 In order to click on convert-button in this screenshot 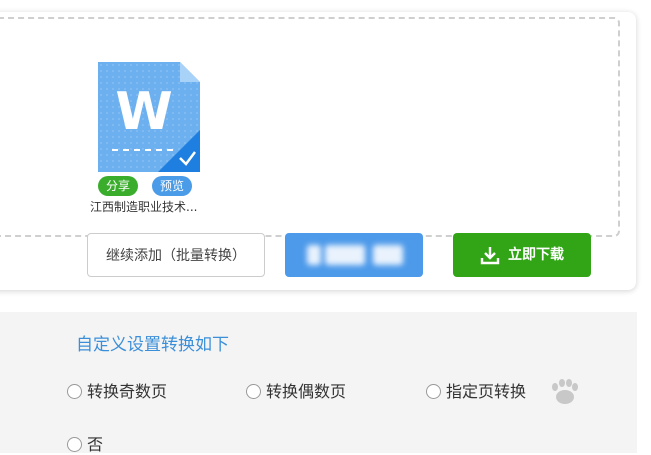, I will do `click(354, 255)`.